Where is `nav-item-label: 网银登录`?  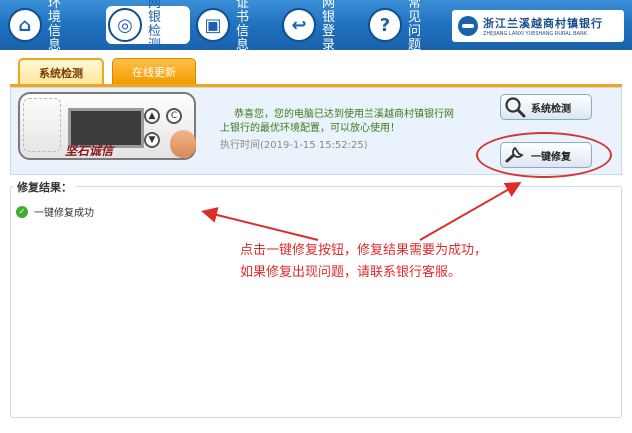 nav-item-label: 网银登录 is located at coordinates (332, 26).